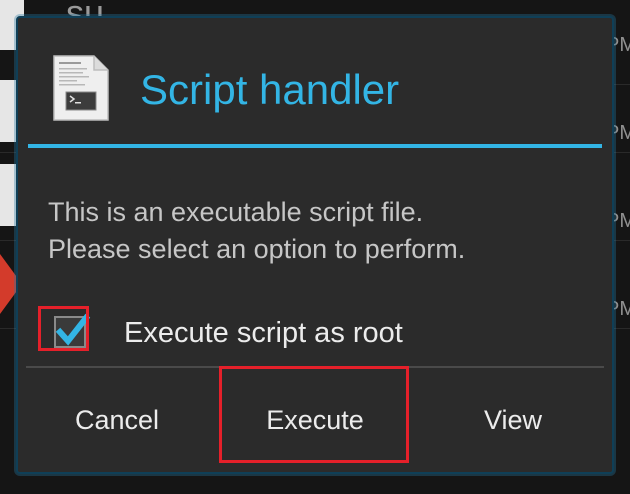 The image size is (630, 494). What do you see at coordinates (63, 328) in the screenshot?
I see `checkbox-highlight-box` at bounding box center [63, 328].